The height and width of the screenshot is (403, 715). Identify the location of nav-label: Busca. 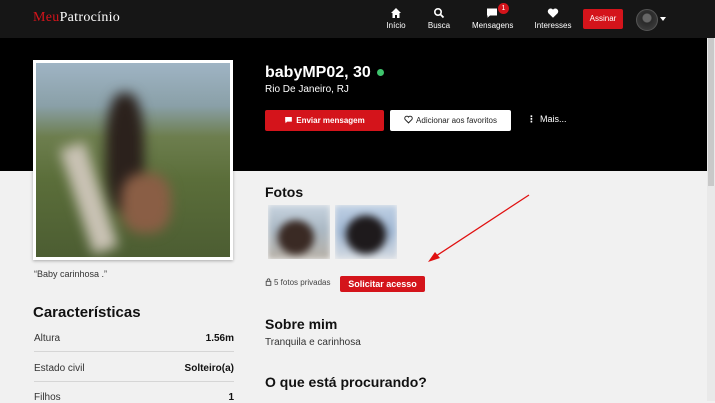
(439, 25).